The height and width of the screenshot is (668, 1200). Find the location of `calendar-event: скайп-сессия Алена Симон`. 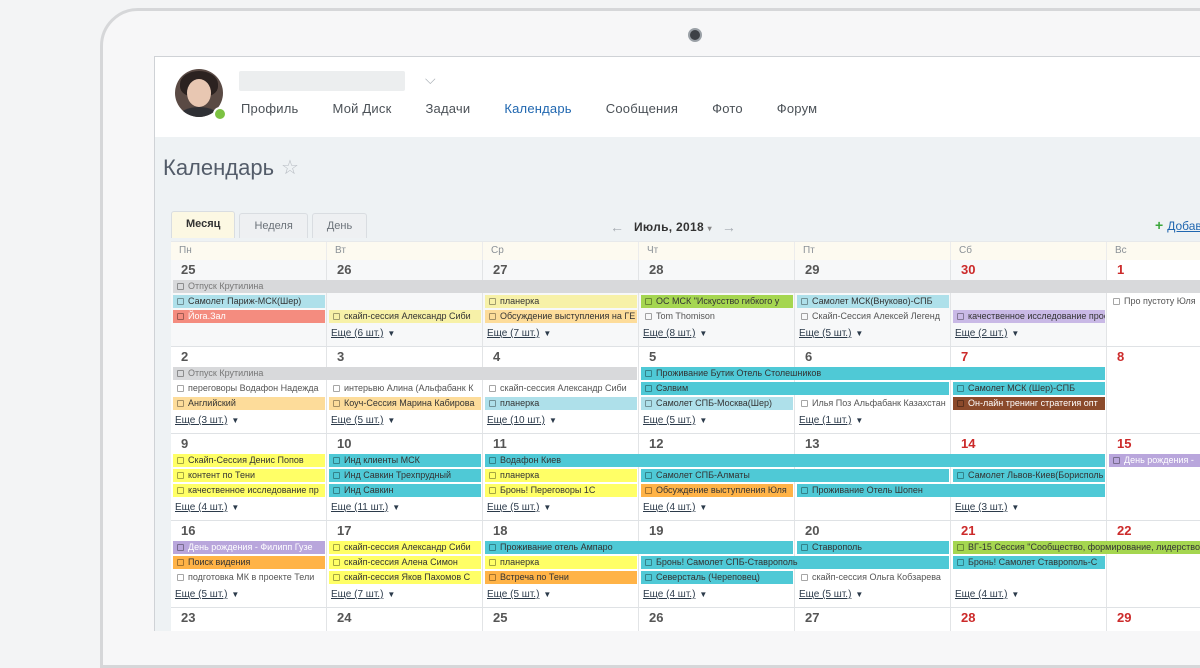

calendar-event: скайп-сессия Алена Симон is located at coordinates (405, 562).